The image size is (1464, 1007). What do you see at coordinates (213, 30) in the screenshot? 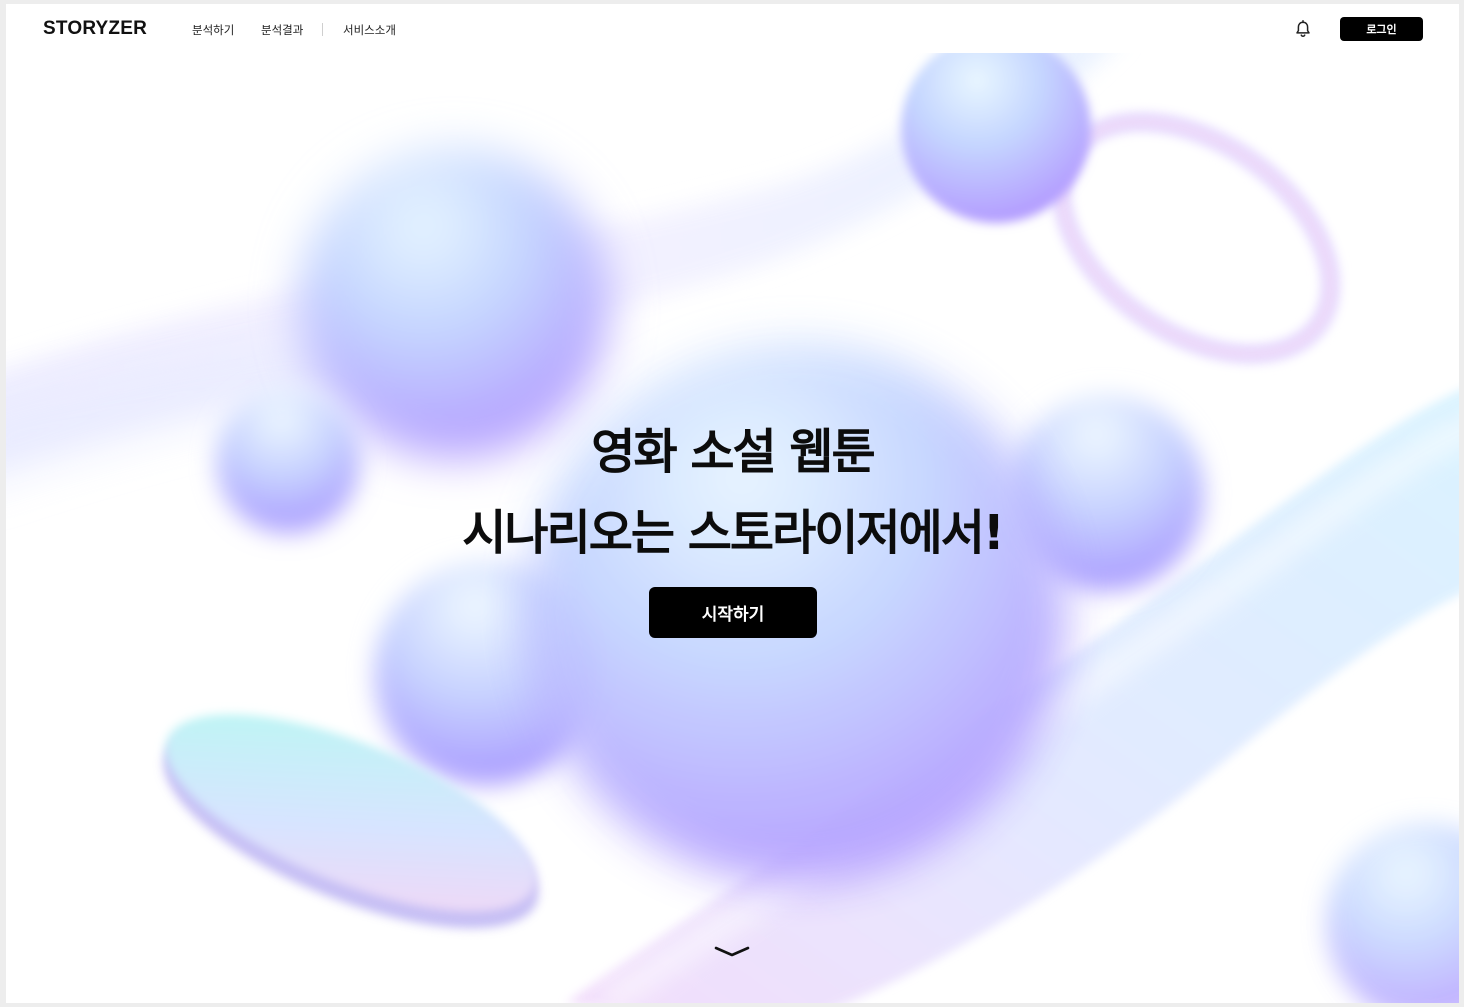
I see `nav-item-analyze: 분석하기` at bounding box center [213, 30].